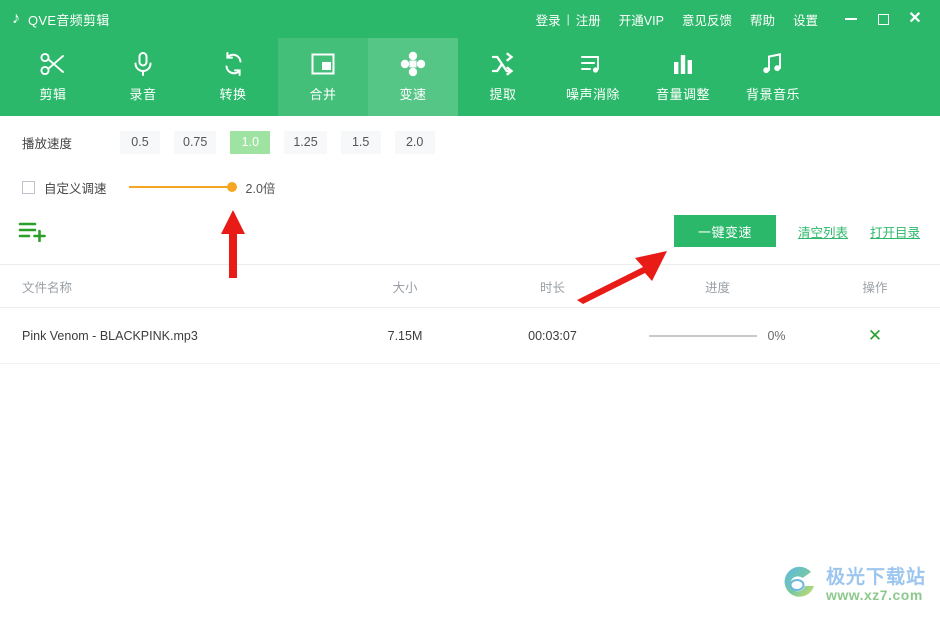 The height and width of the screenshot is (620, 940). What do you see at coordinates (682, 94) in the screenshot?
I see `tool-label: 音量调整` at bounding box center [682, 94].